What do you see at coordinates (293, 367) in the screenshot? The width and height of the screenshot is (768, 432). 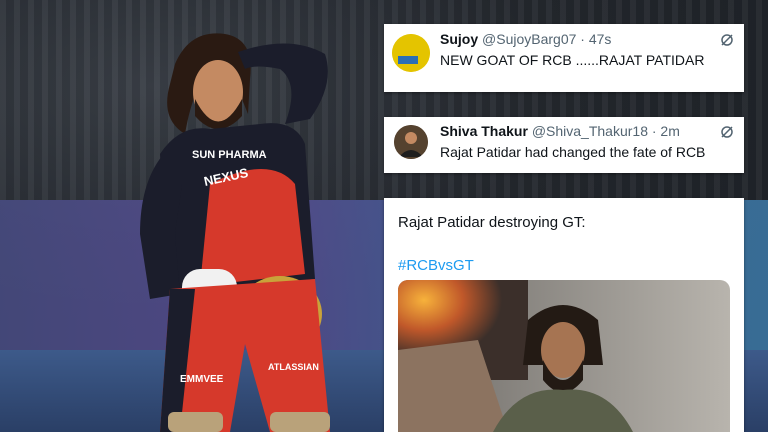 I see `trouser-sponsor-2: ATLASSIAN` at bounding box center [293, 367].